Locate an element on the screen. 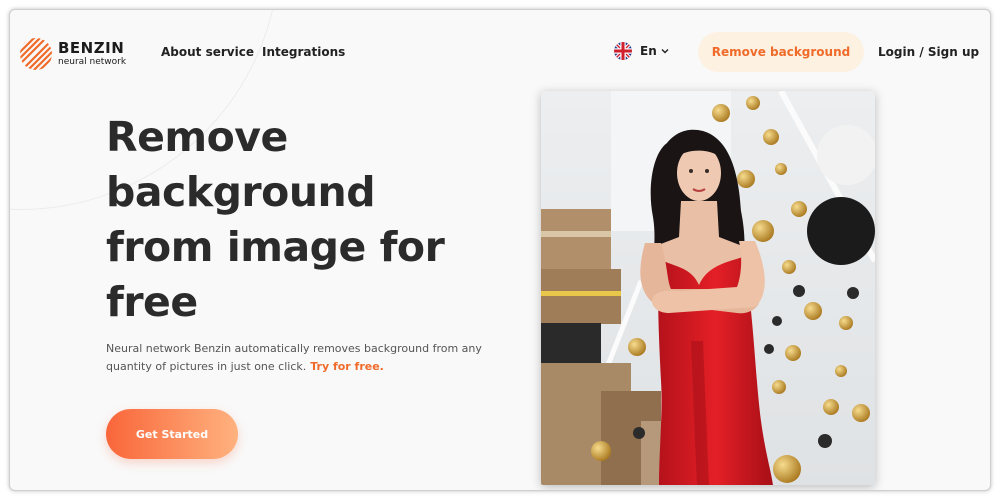 This screenshot has height=500, width=1000. nav-integrations: Integrations is located at coordinates (303, 52).